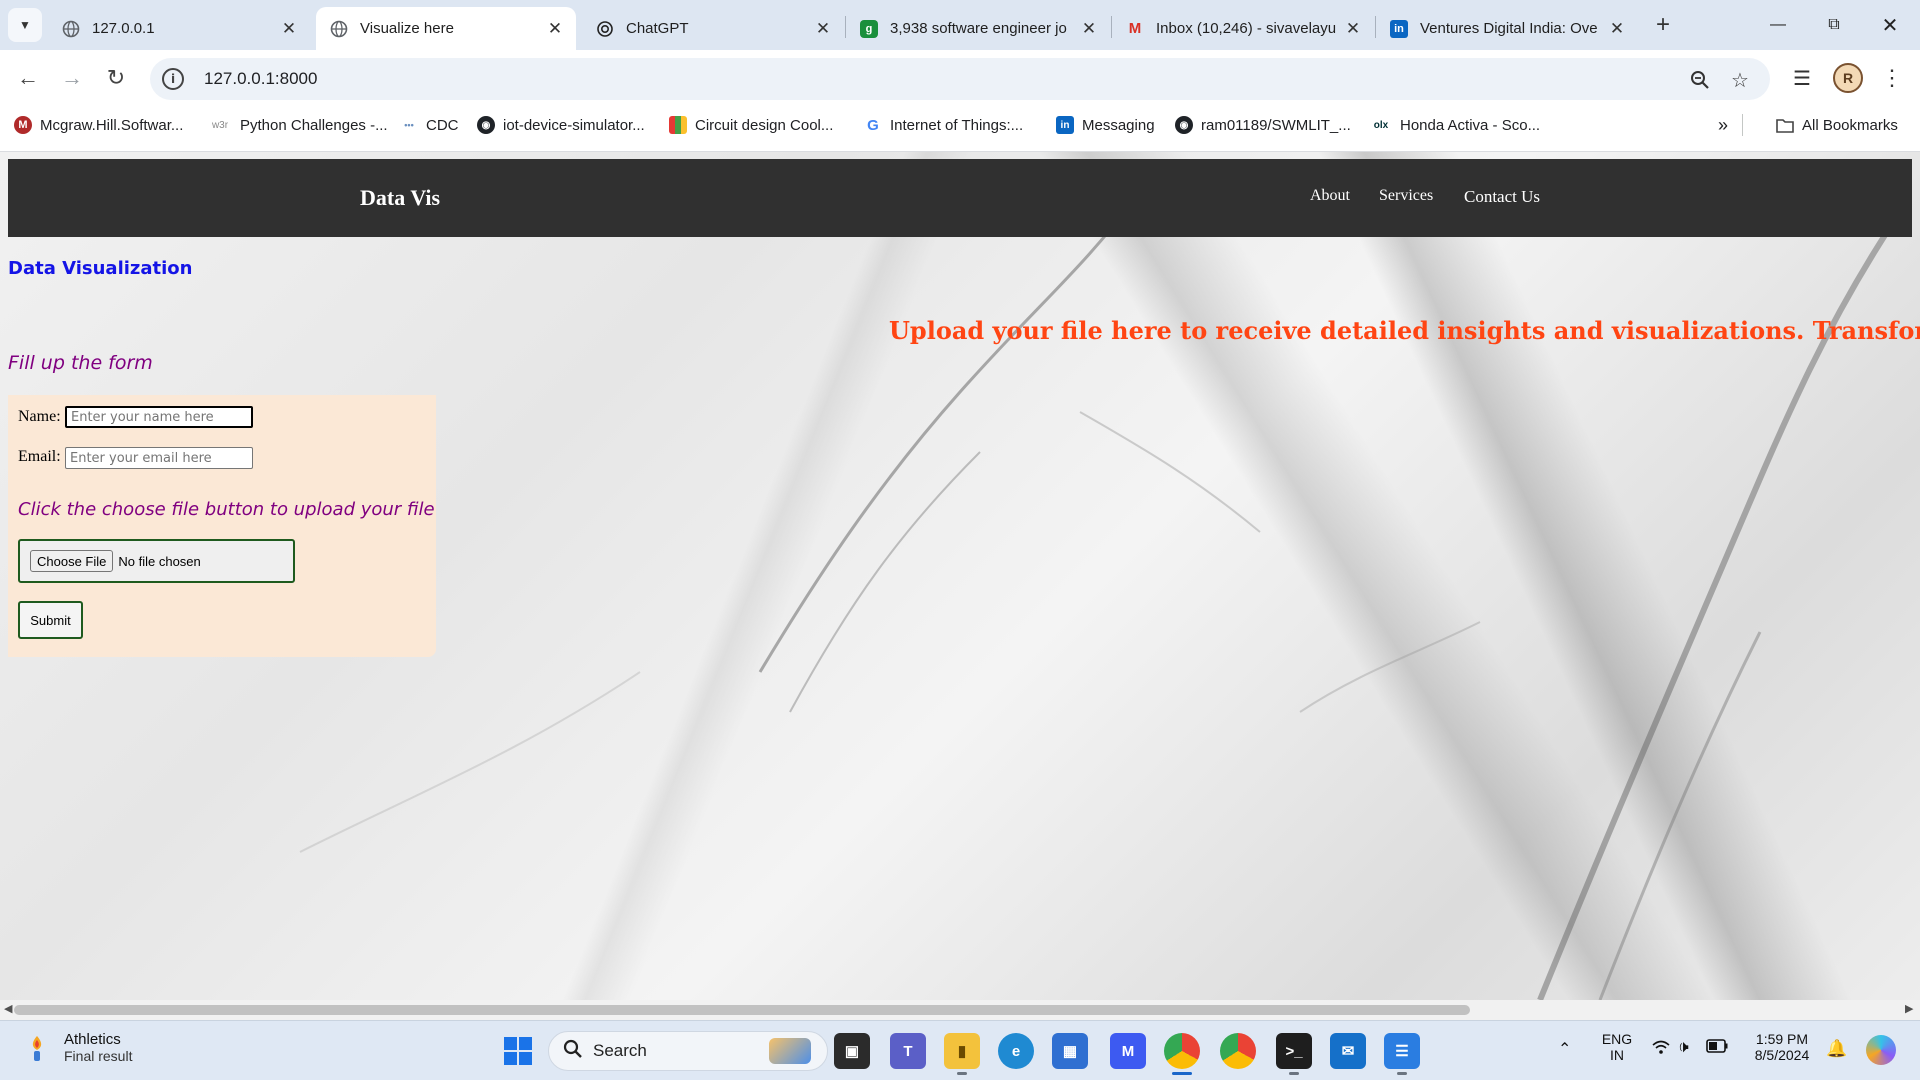  Describe the element at coordinates (8, 1008) in the screenshot. I see `scroll-left-arrow-icon: ◀` at that location.